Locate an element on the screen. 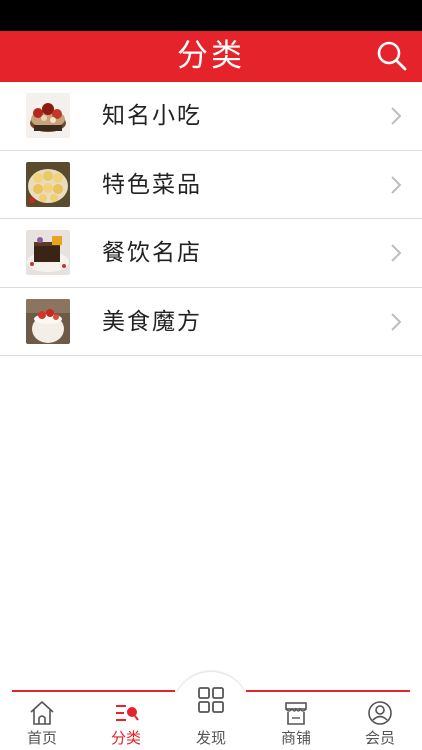 This screenshot has width=422, height=750. tab-label: 首页 is located at coordinates (41, 738).